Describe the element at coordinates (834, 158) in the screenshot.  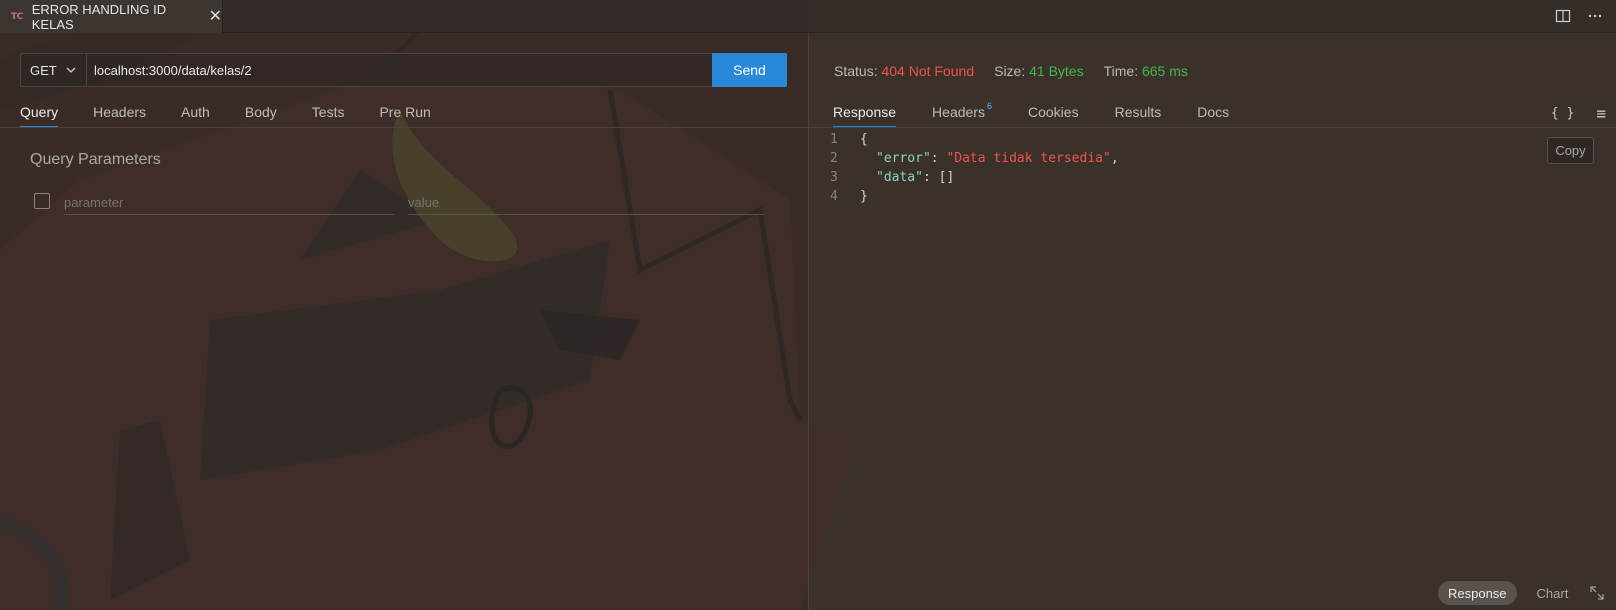
I see `line-number: 2` at that location.